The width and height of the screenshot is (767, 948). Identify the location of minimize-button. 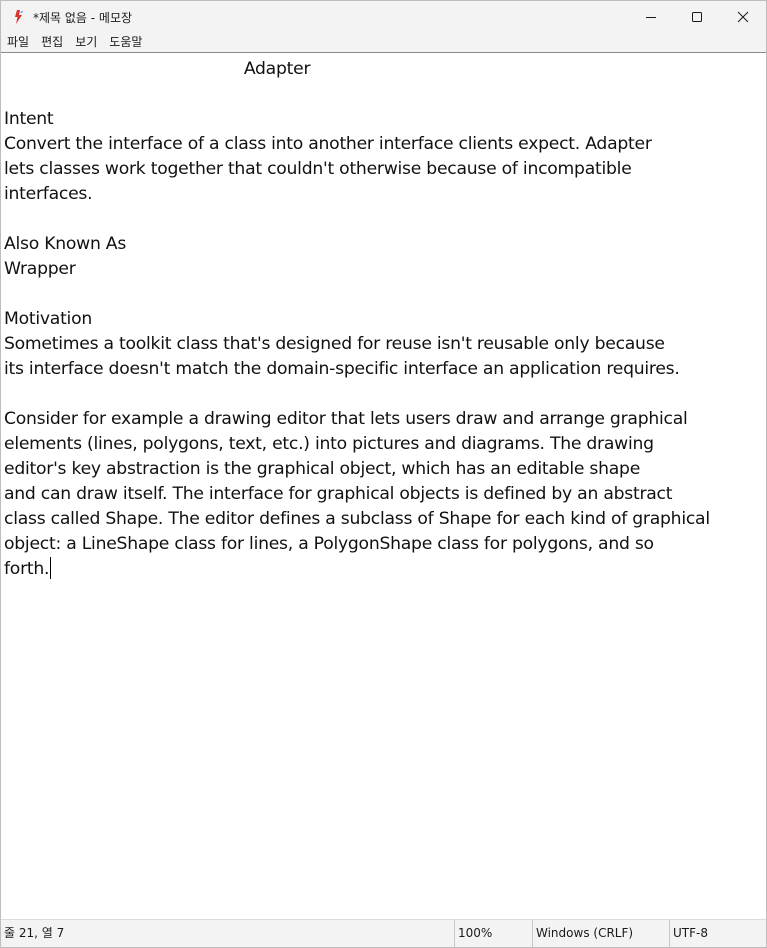
(651, 17).